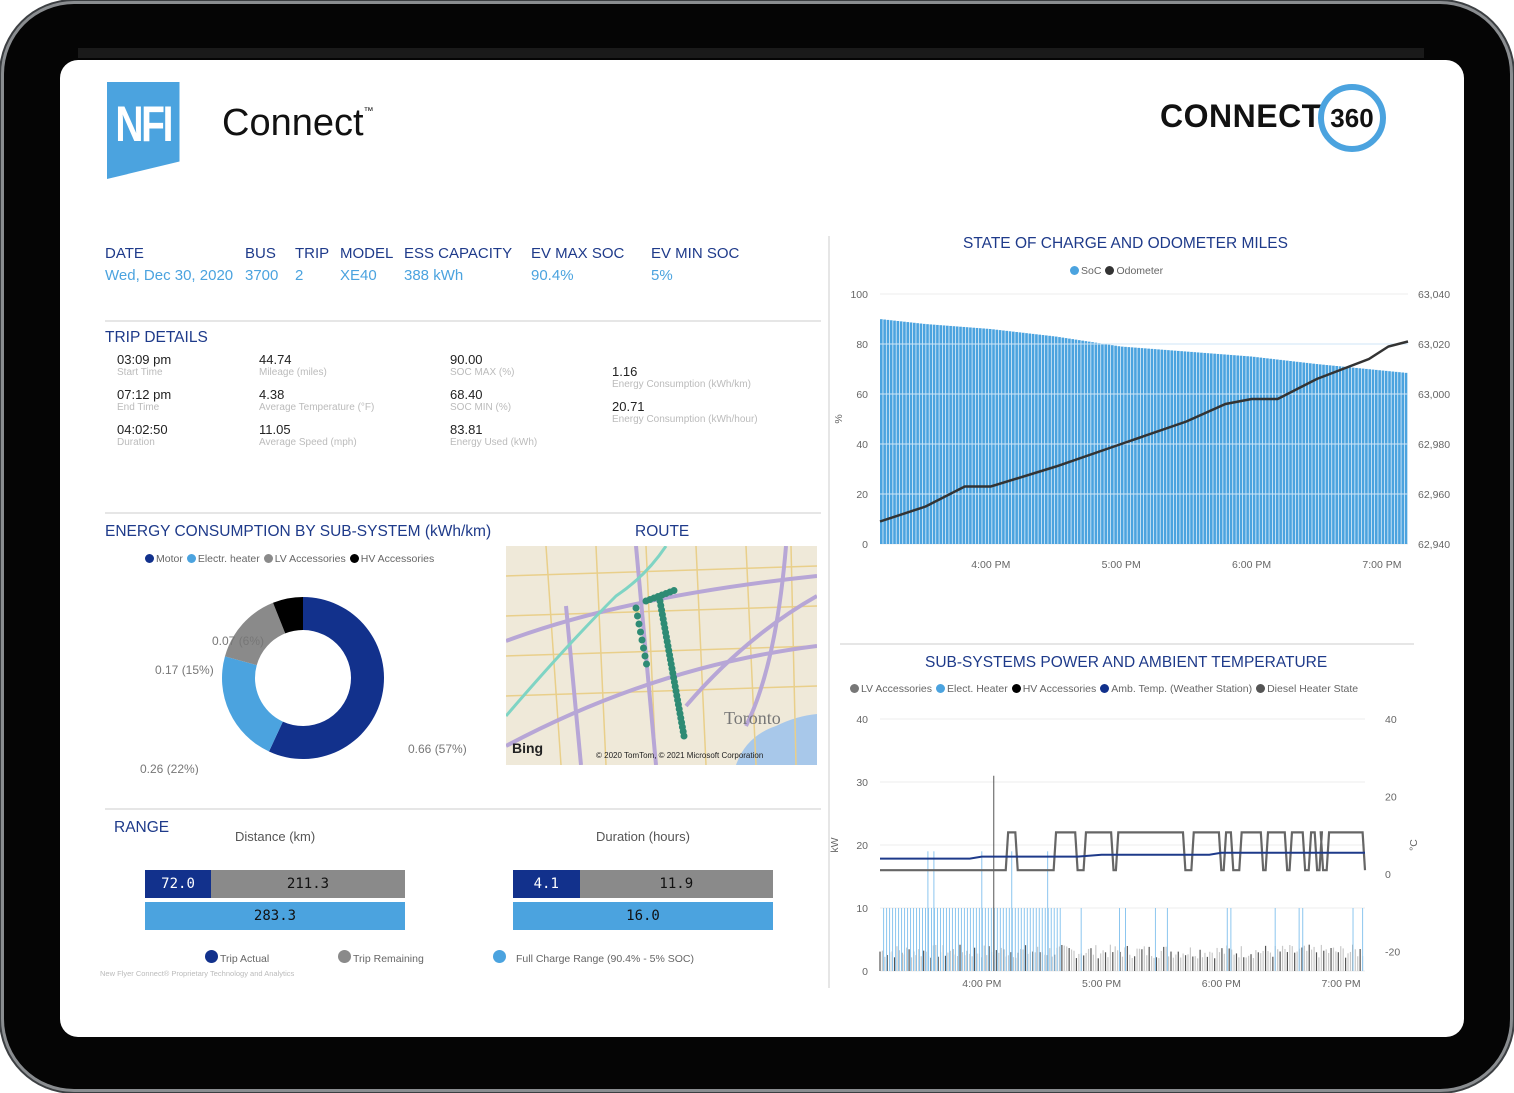  What do you see at coordinates (368, 111) in the screenshot?
I see `trademark: ™` at bounding box center [368, 111].